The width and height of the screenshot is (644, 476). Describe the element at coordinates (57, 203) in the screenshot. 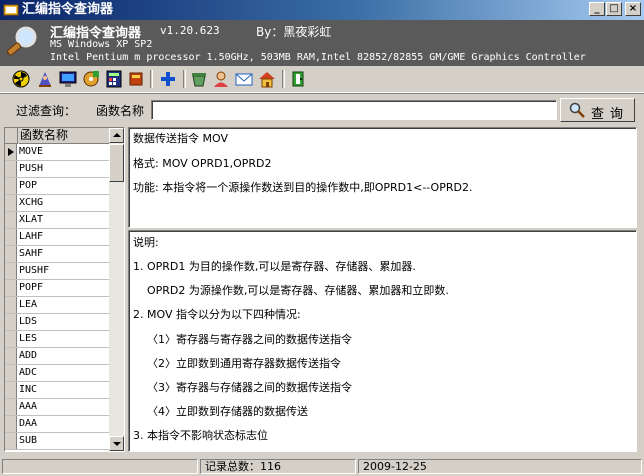

I see `list-item: XCHG` at that location.